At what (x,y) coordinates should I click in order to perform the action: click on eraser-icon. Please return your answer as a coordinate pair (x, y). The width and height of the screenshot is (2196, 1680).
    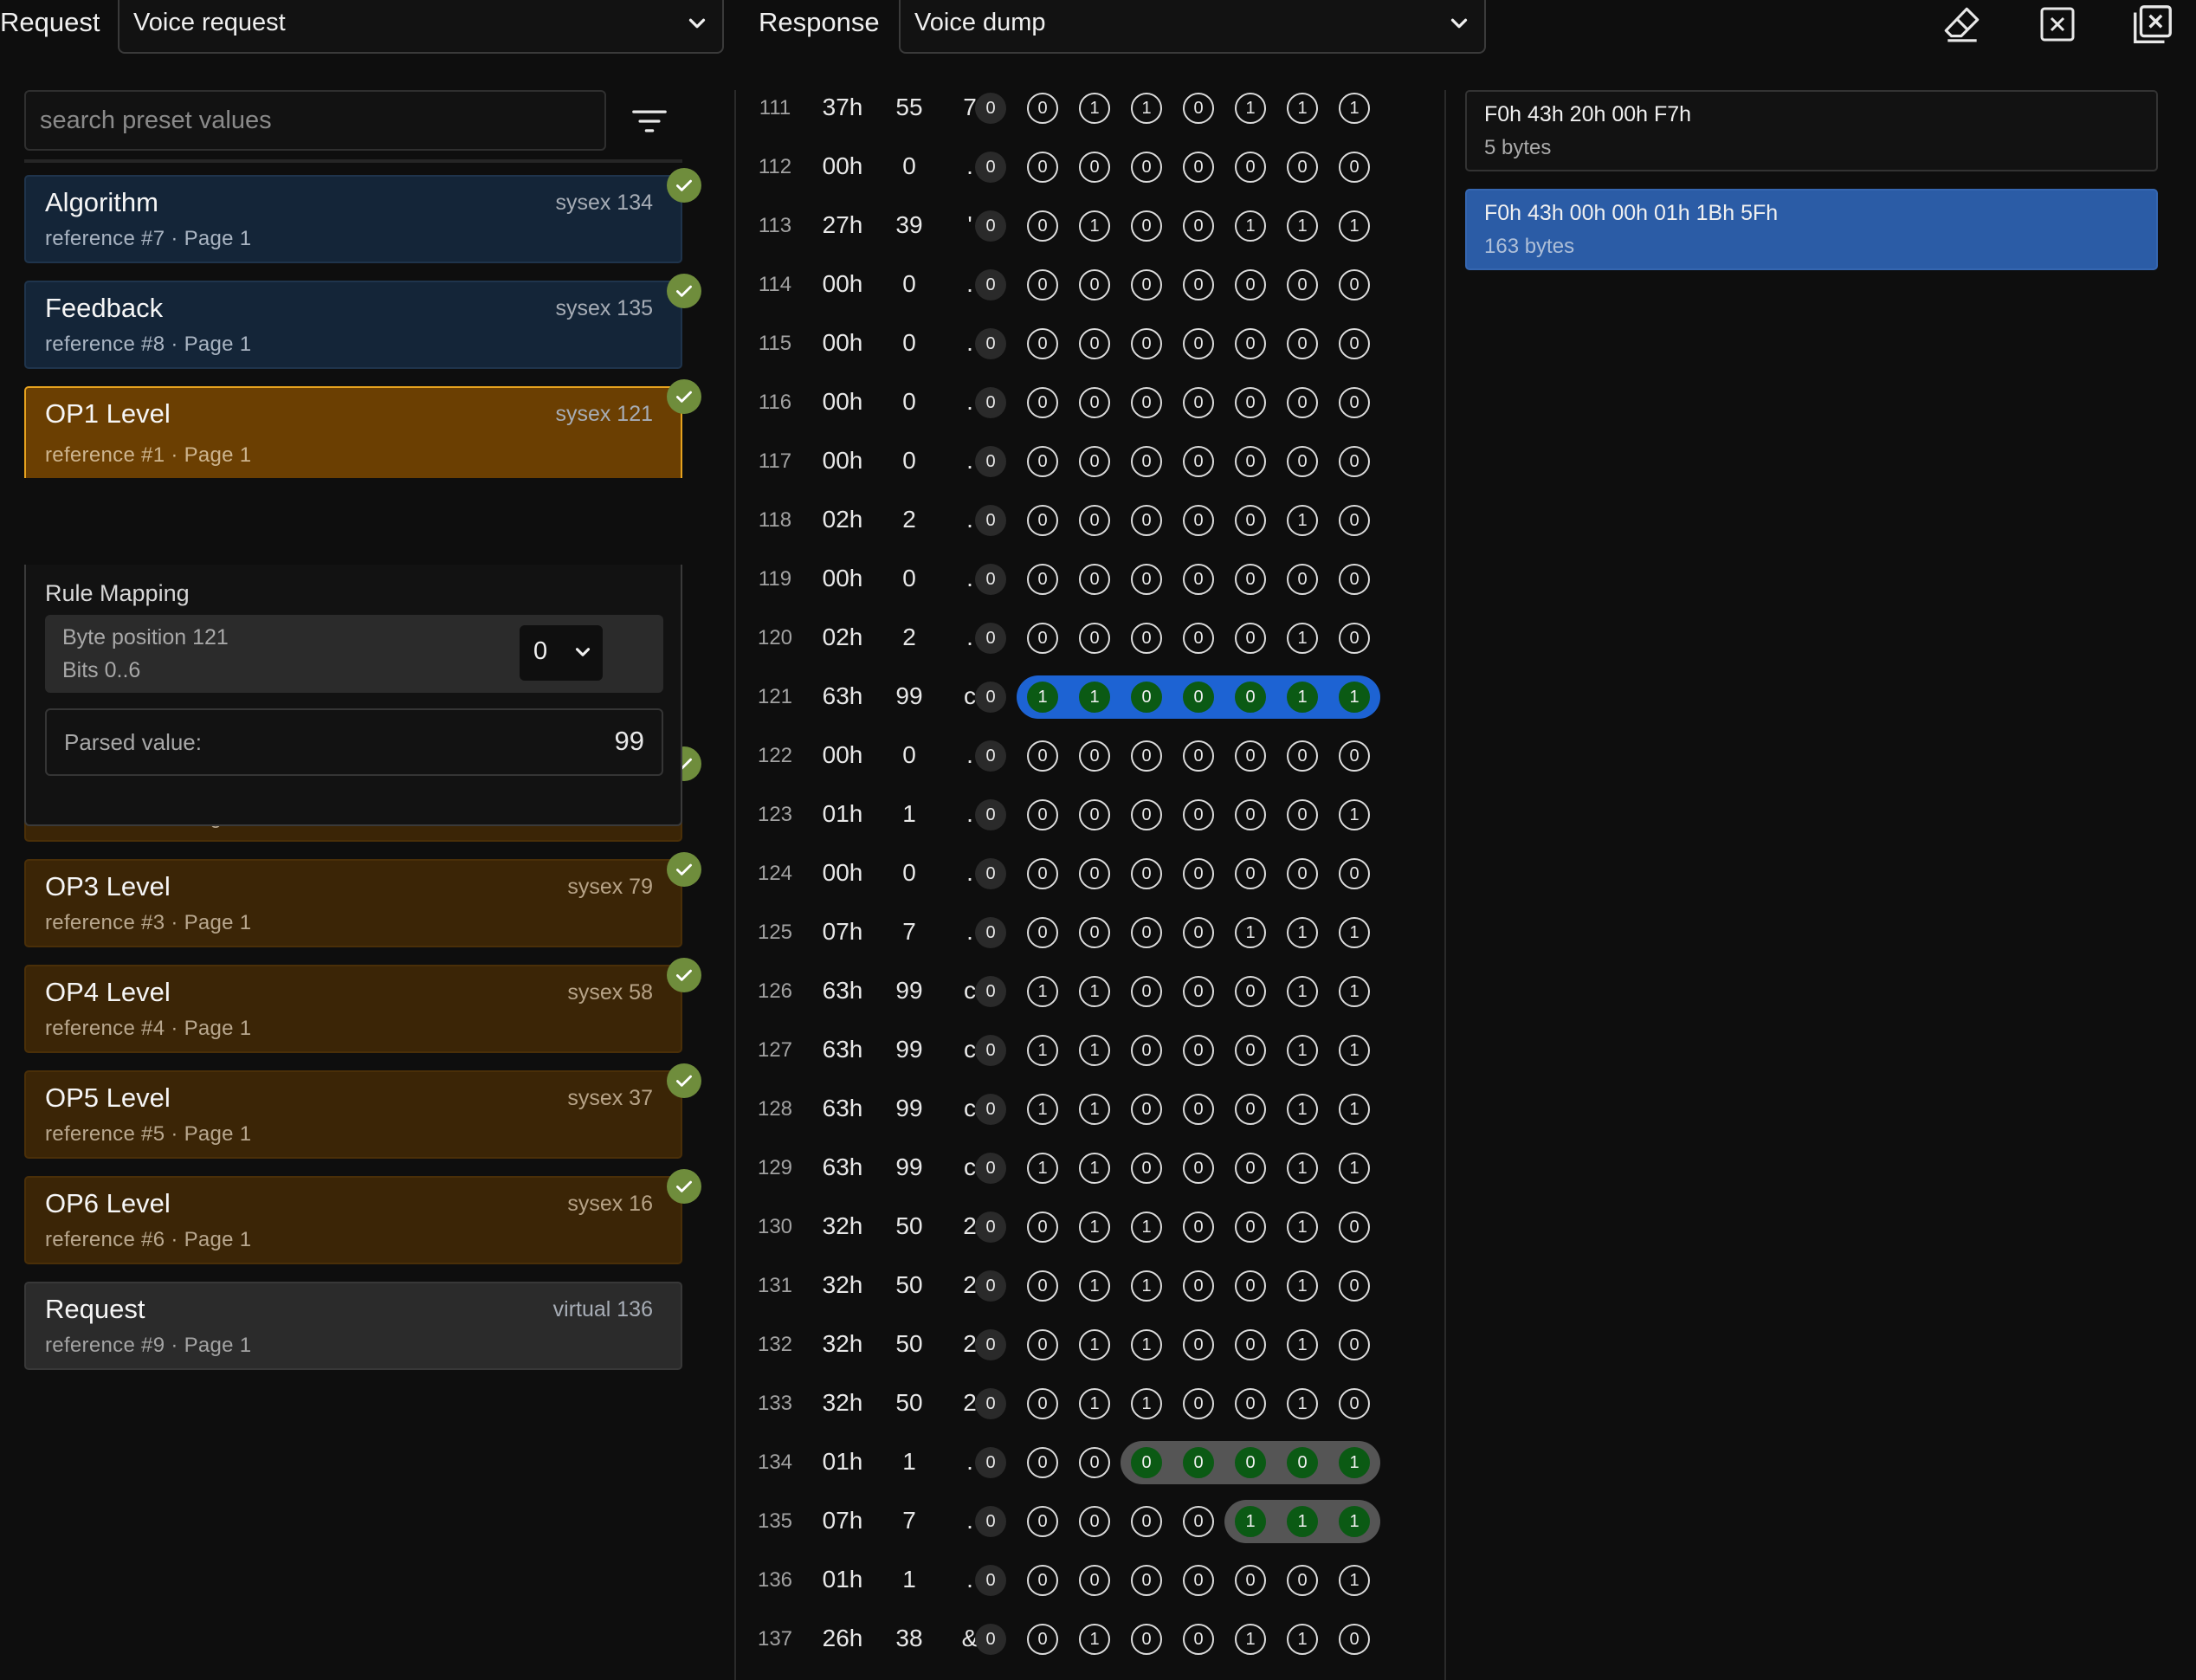
    Looking at the image, I should click on (1962, 24).